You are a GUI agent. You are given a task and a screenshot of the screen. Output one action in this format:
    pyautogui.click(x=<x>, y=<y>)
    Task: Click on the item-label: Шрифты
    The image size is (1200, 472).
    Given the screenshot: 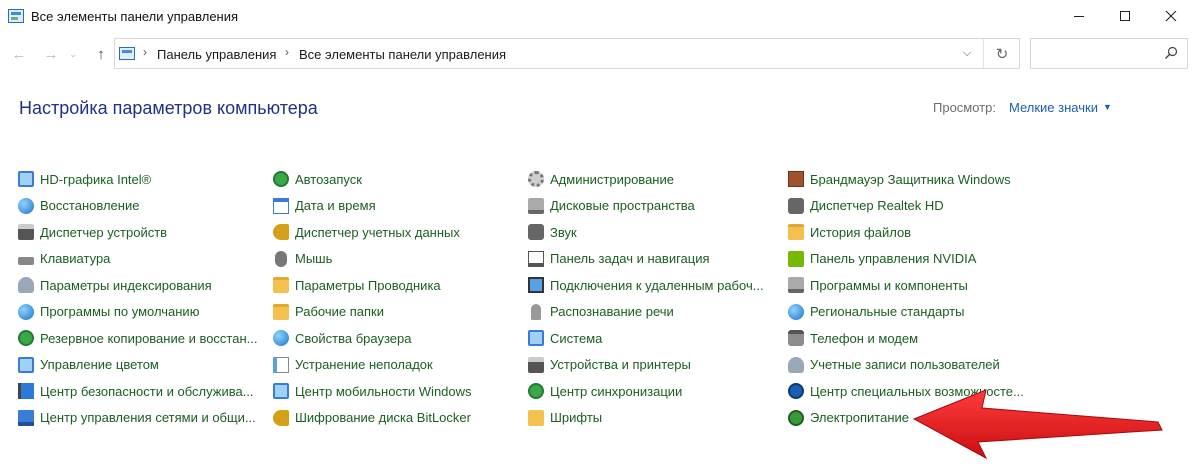 What is the action you would take?
    pyautogui.click(x=576, y=417)
    